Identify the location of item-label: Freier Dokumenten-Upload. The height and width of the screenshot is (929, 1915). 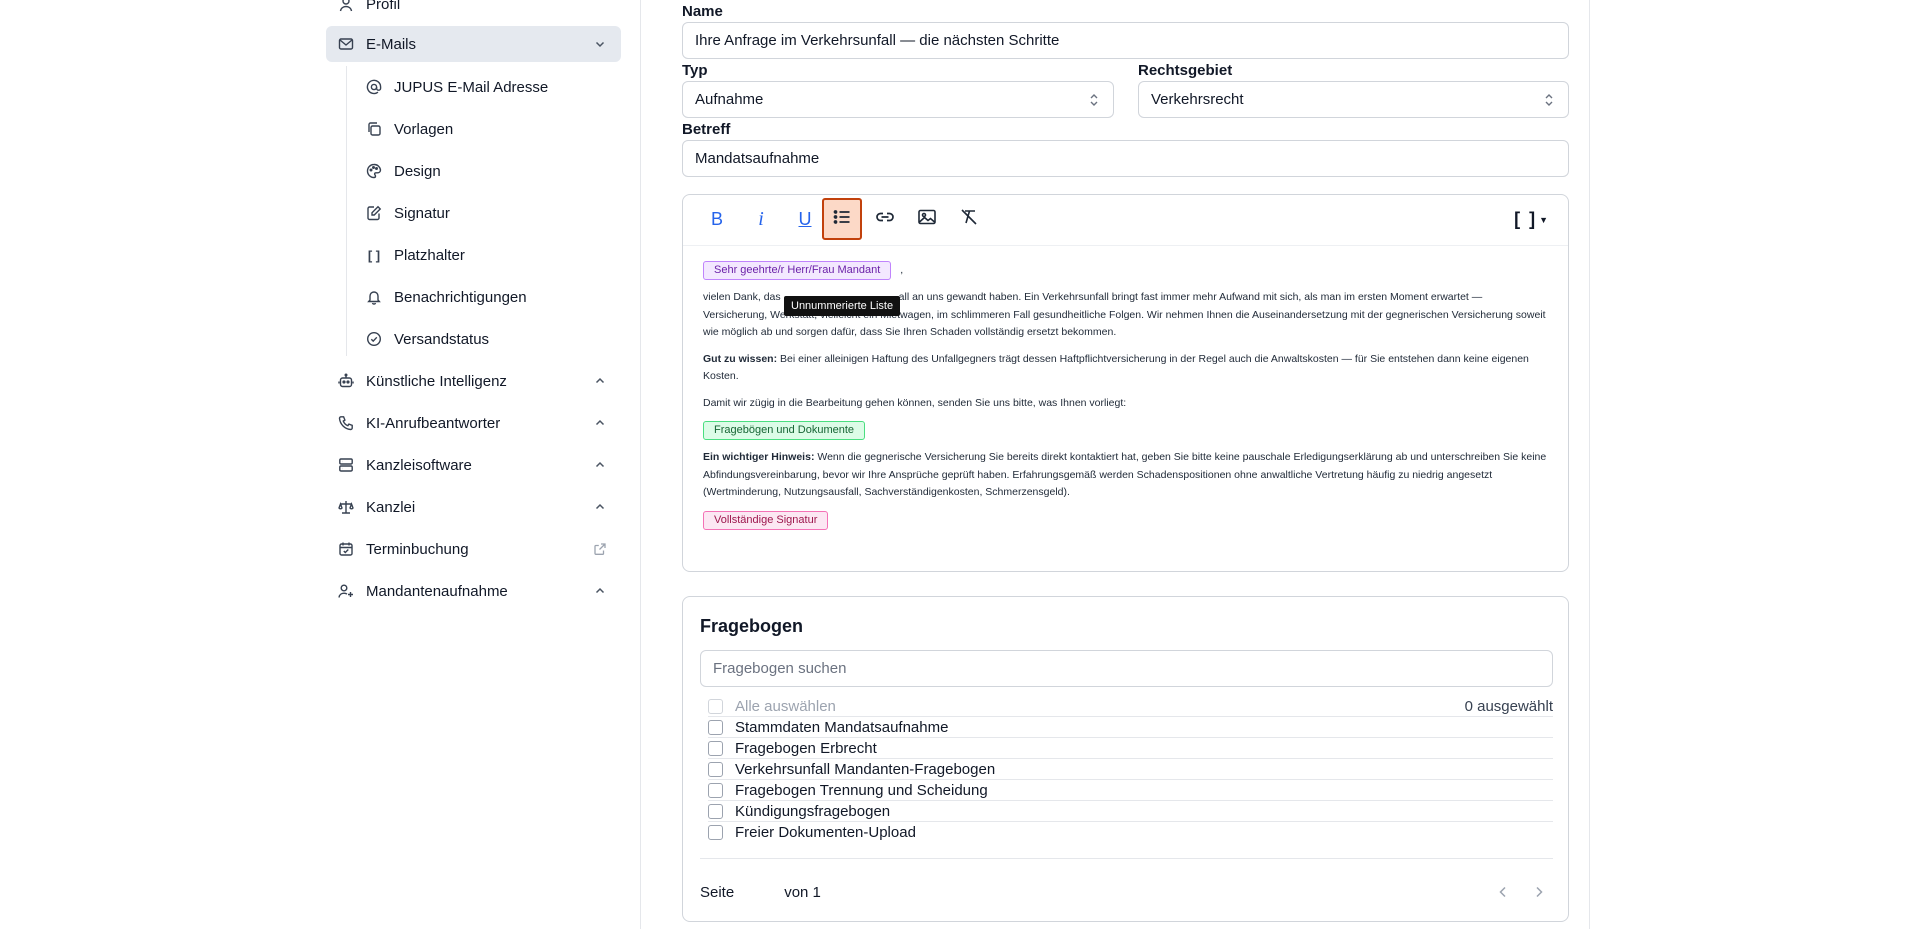
(825, 832).